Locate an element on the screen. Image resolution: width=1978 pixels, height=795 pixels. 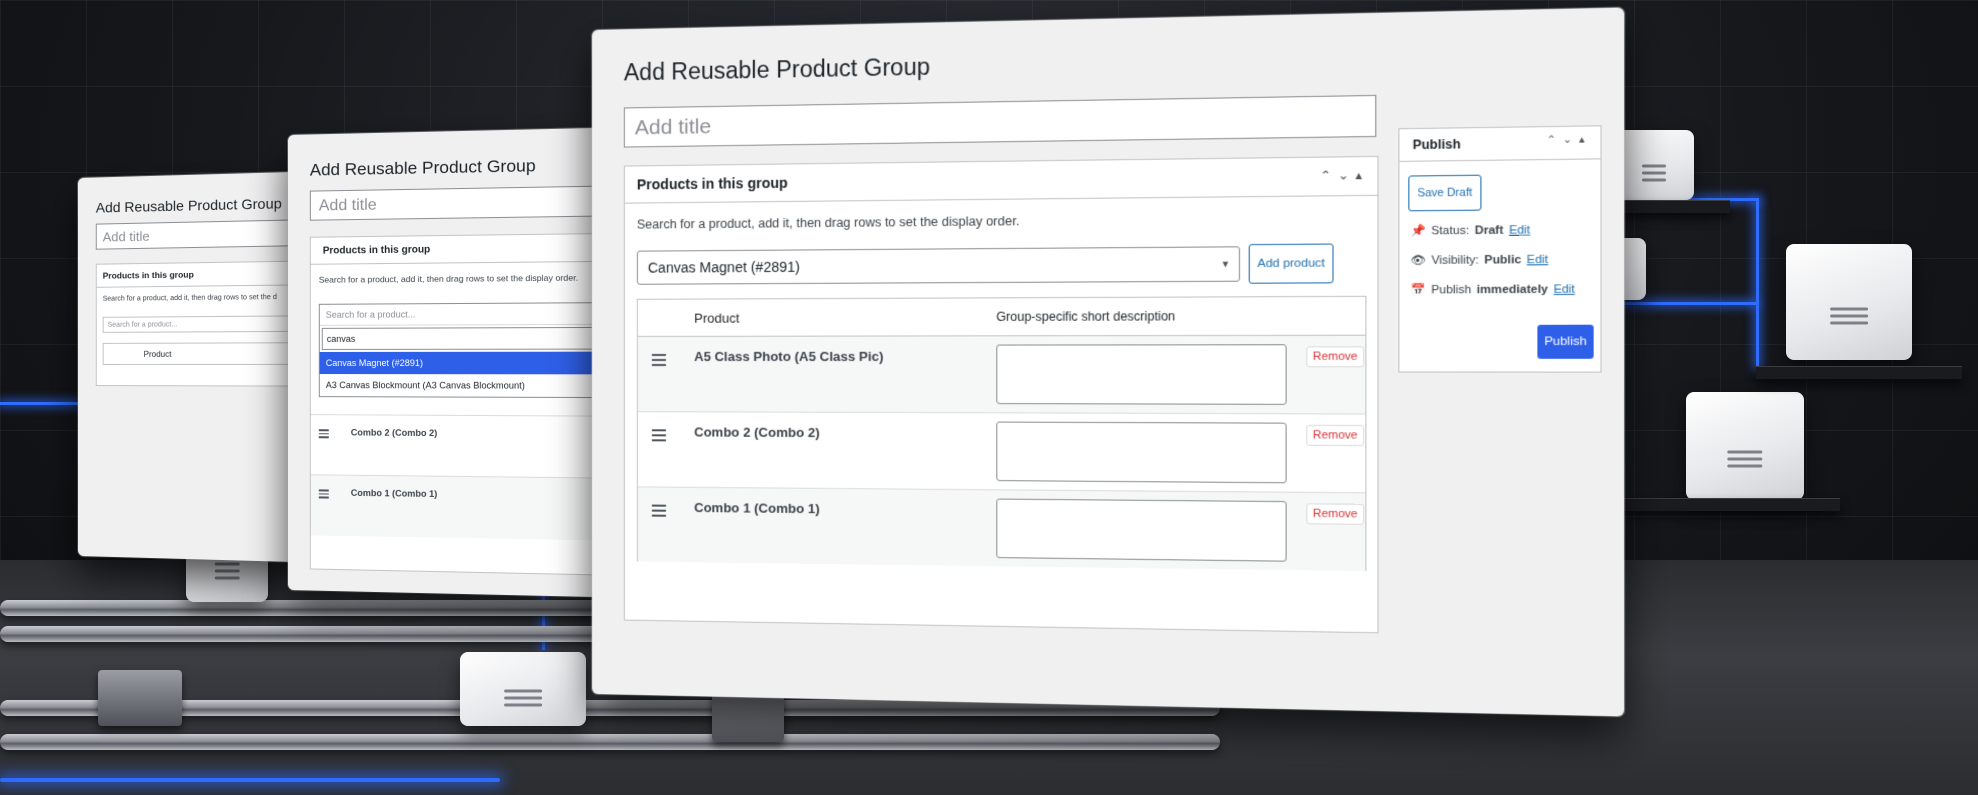
pin-icon: 📌 is located at coordinates (1418, 231).